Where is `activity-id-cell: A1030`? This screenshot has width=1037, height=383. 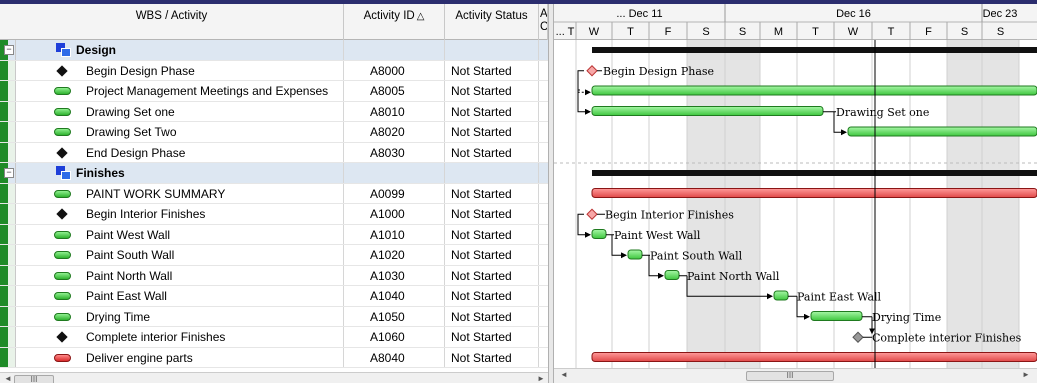 activity-id-cell: A1030 is located at coordinates (394, 275).